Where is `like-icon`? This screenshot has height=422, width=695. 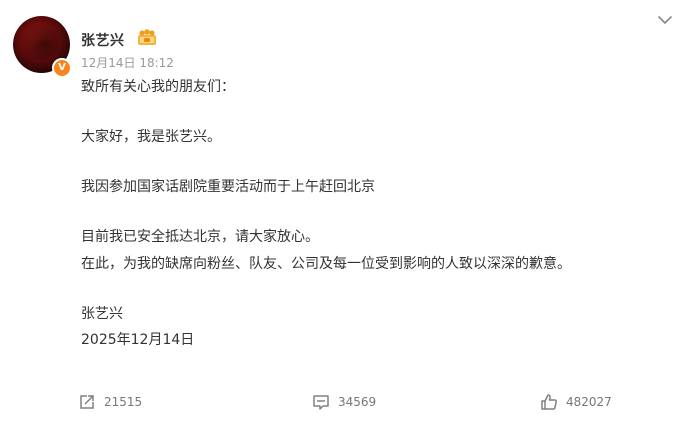 like-icon is located at coordinates (549, 402).